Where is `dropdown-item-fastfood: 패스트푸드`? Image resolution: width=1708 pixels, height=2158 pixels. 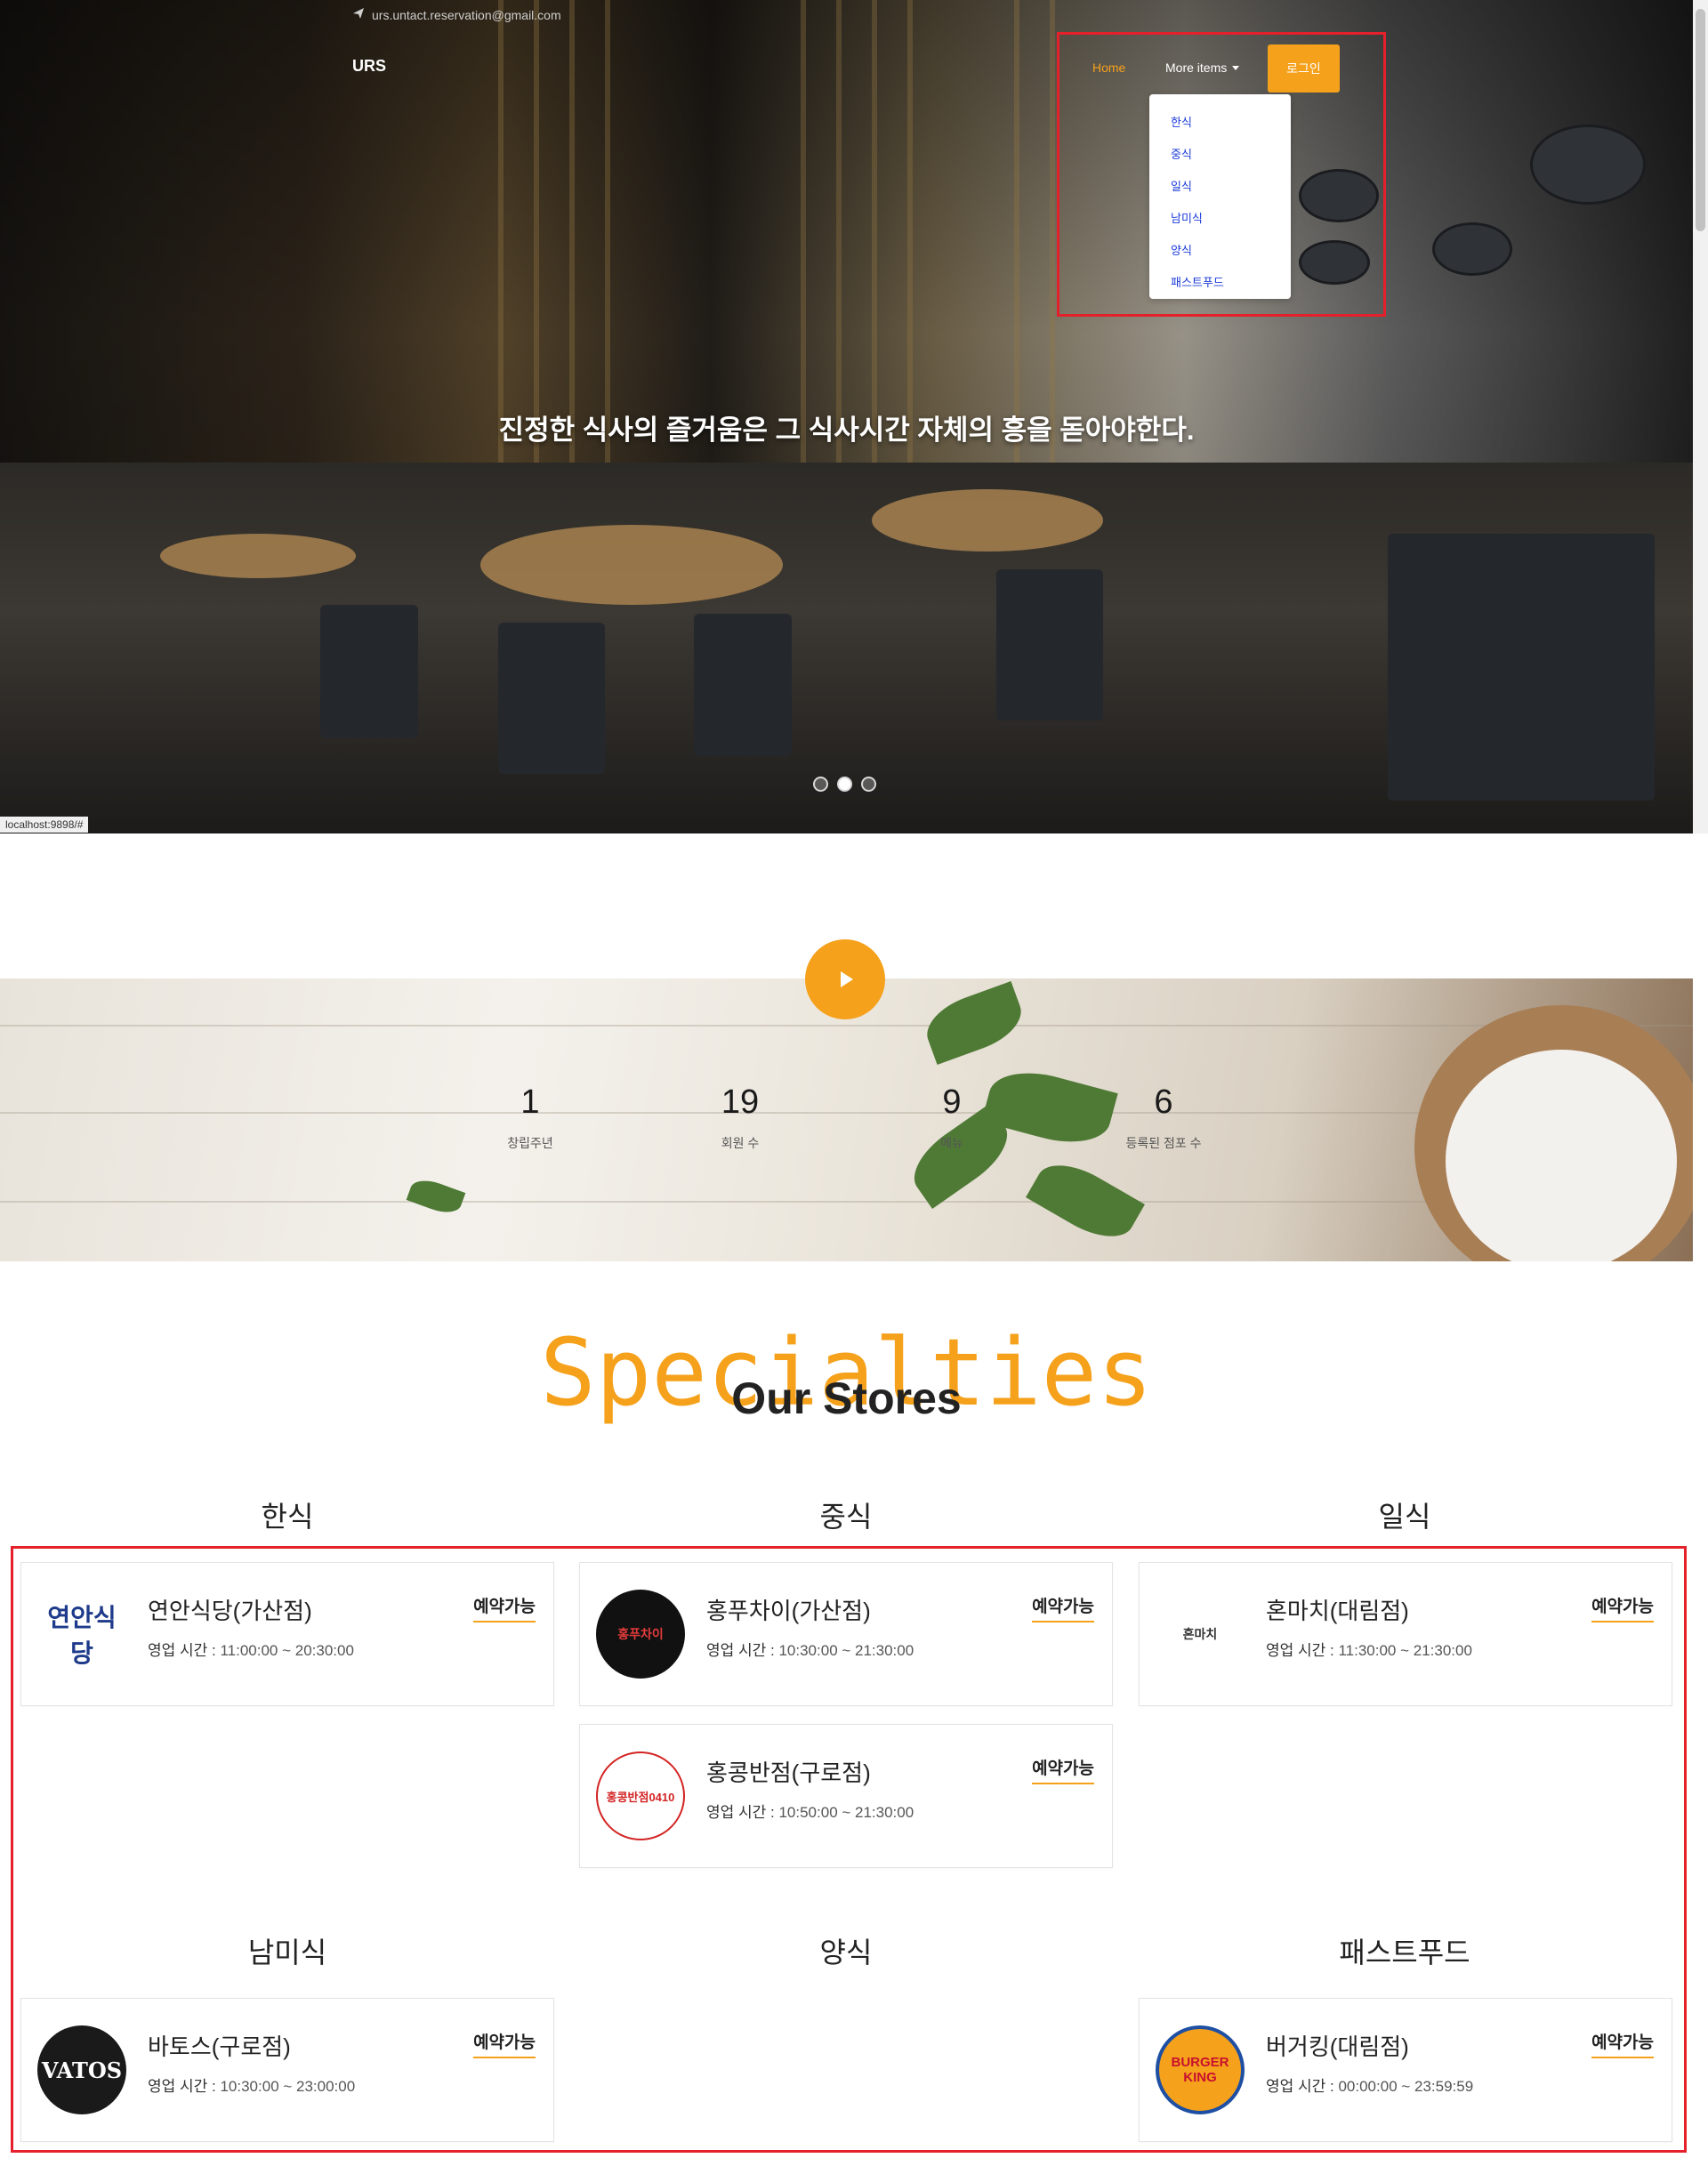 dropdown-item-fastfood: 패스트푸드 is located at coordinates (1220, 283).